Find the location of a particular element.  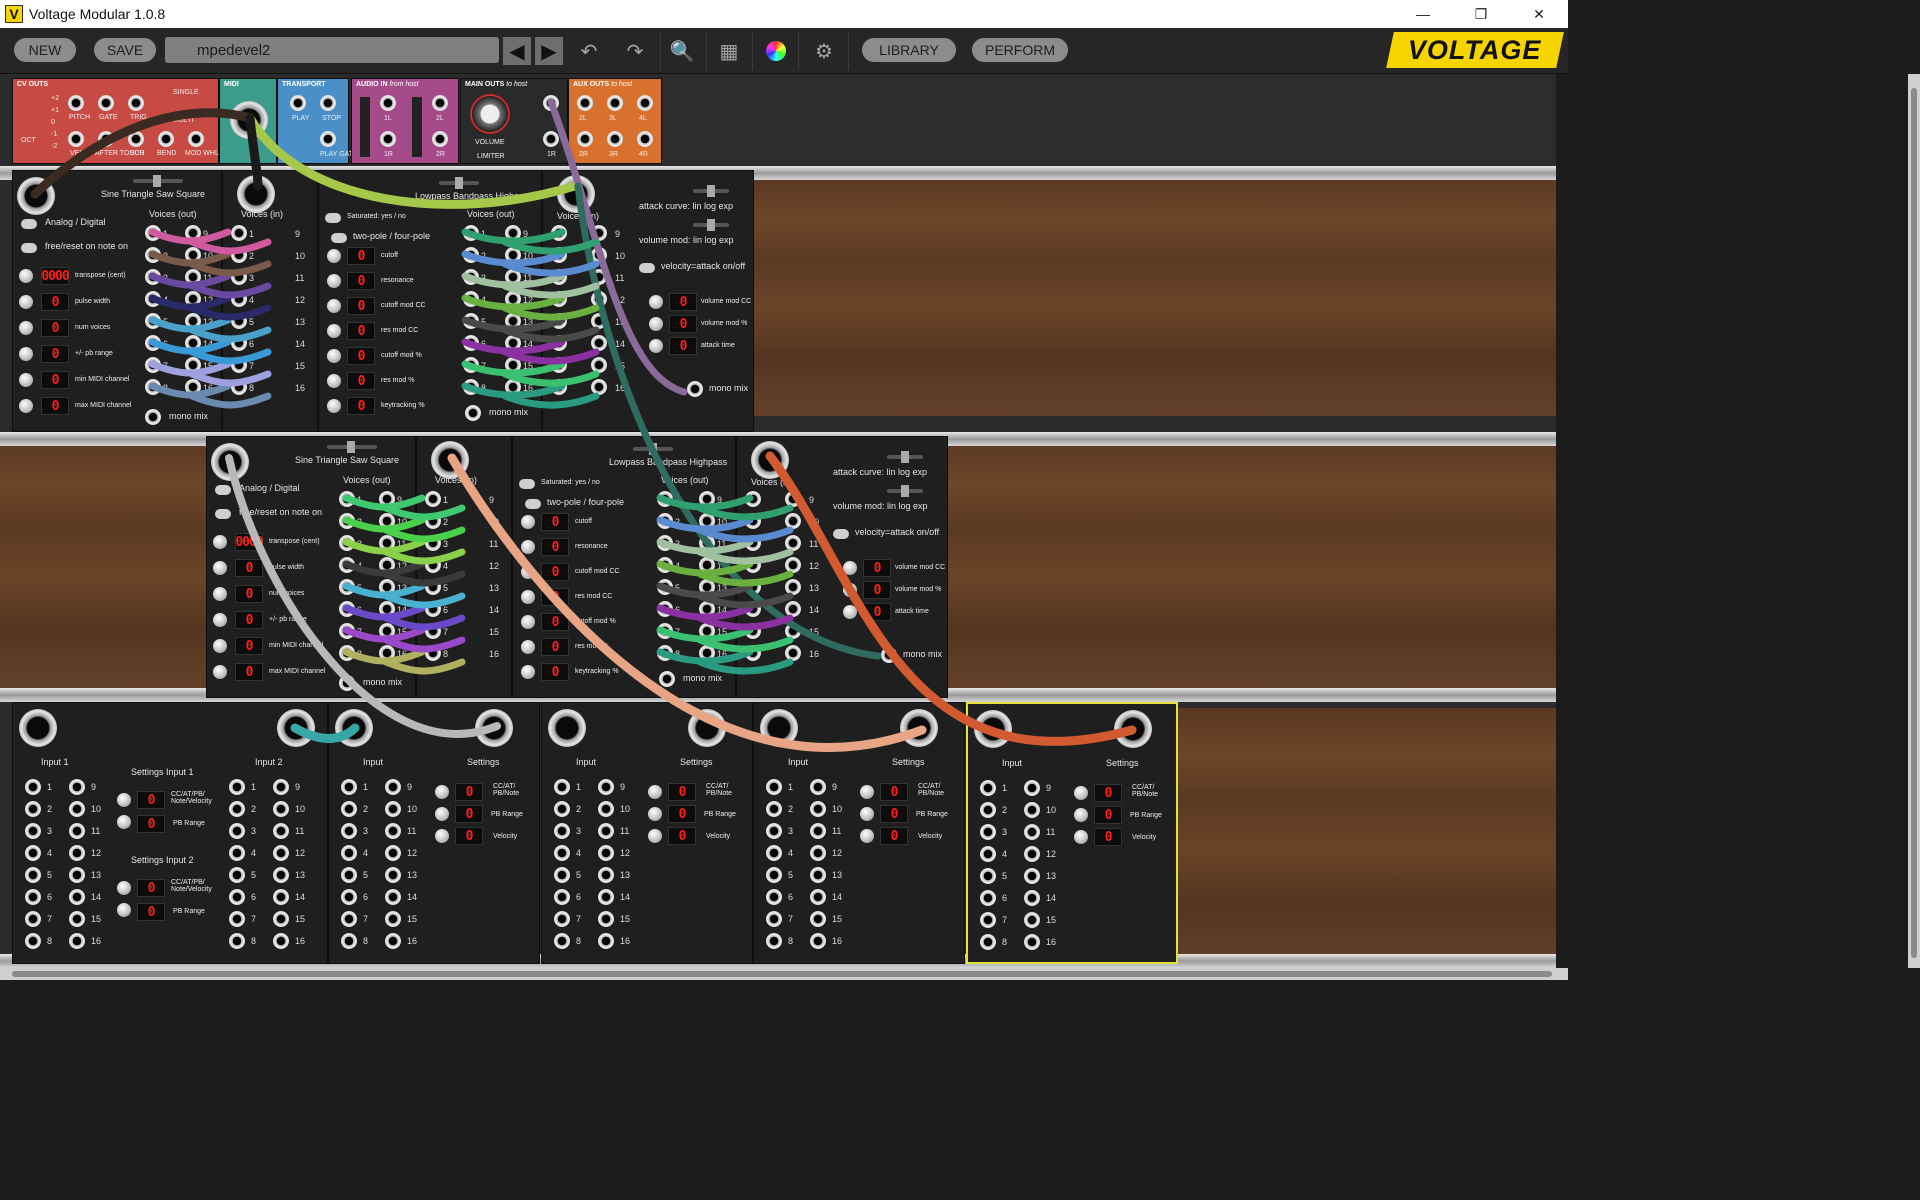

volume-mod-slider is located at coordinates (905, 491).